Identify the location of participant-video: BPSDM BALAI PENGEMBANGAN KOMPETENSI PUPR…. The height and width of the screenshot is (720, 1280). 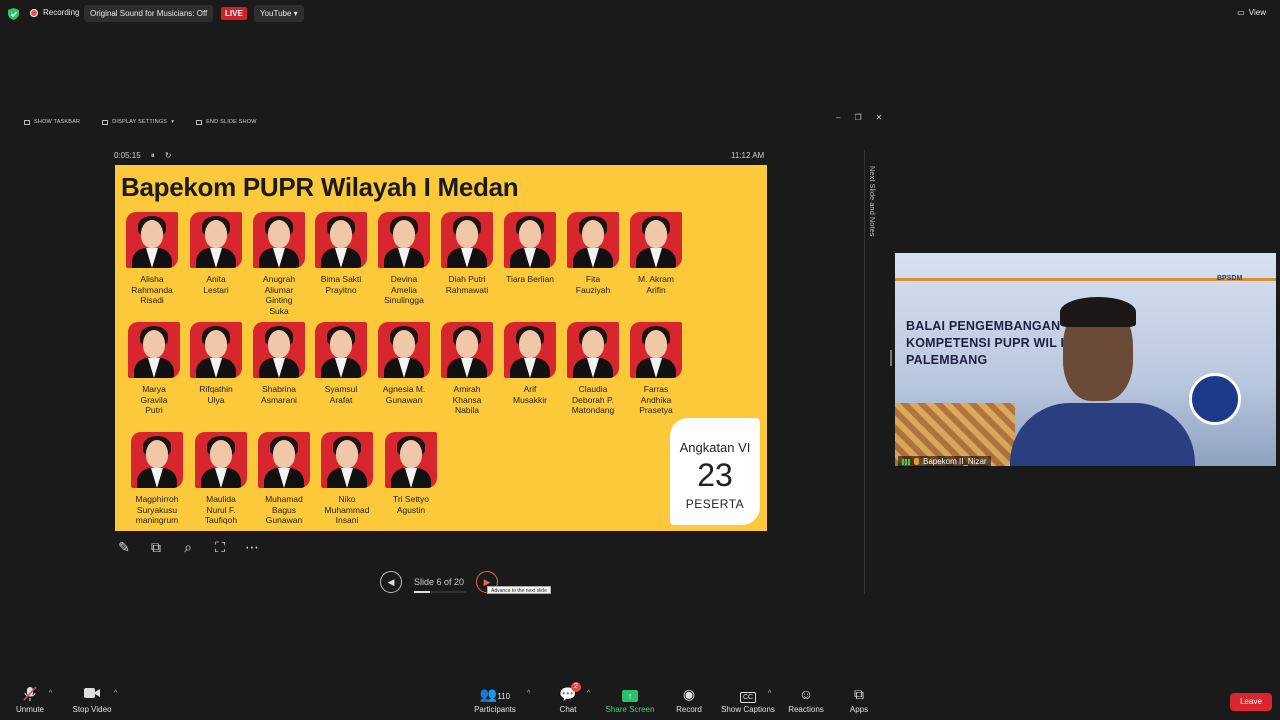
(1085, 359).